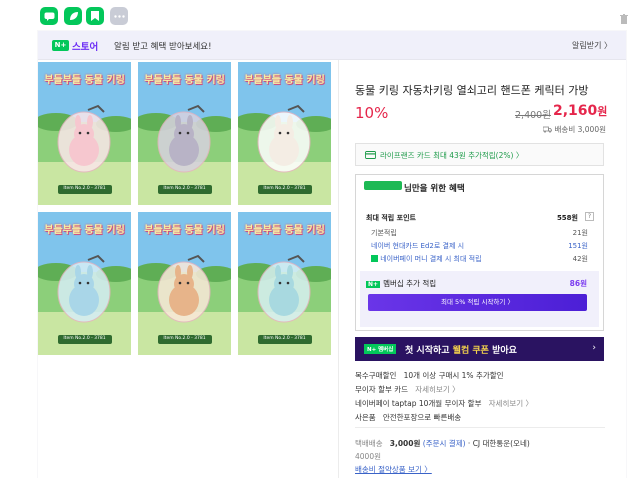 The width and height of the screenshot is (640, 478). Describe the element at coordinates (374, 258) in the screenshot. I see `npay-icon` at that location.